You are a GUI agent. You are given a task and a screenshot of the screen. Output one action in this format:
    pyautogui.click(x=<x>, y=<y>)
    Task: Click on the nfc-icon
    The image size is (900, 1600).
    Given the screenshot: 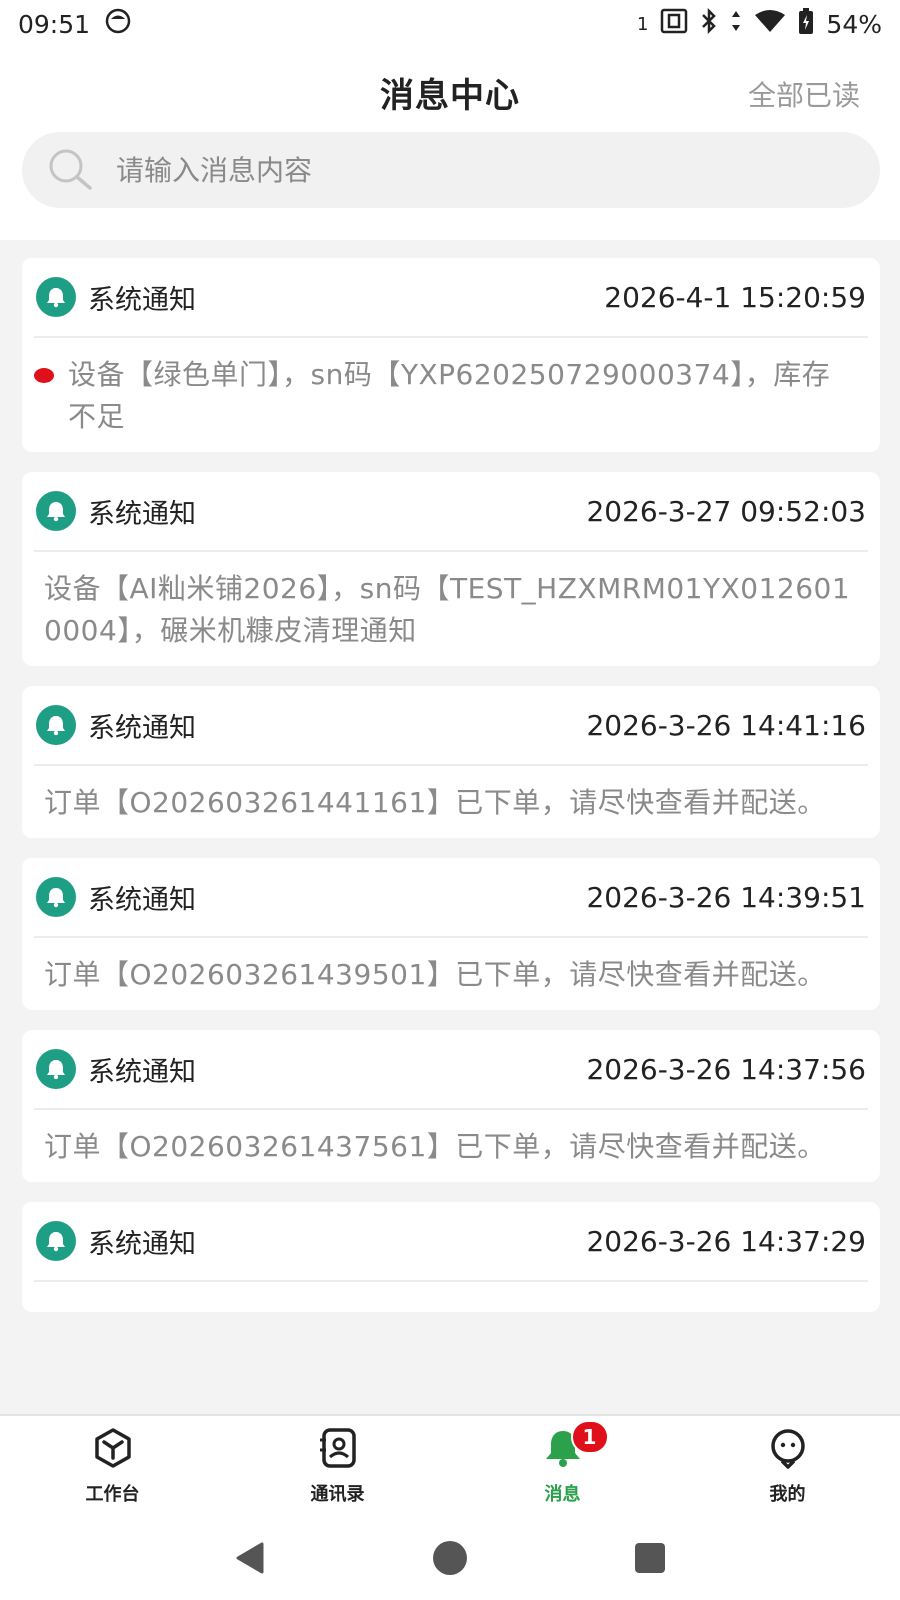 What is the action you would take?
    pyautogui.click(x=674, y=24)
    